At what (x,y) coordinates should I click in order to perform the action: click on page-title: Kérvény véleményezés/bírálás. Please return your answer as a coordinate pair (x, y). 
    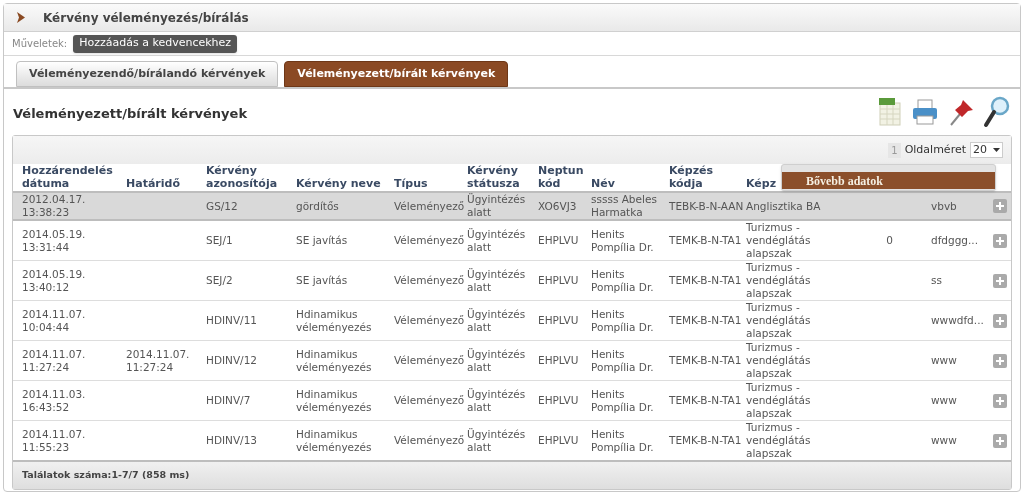
    Looking at the image, I should click on (146, 18).